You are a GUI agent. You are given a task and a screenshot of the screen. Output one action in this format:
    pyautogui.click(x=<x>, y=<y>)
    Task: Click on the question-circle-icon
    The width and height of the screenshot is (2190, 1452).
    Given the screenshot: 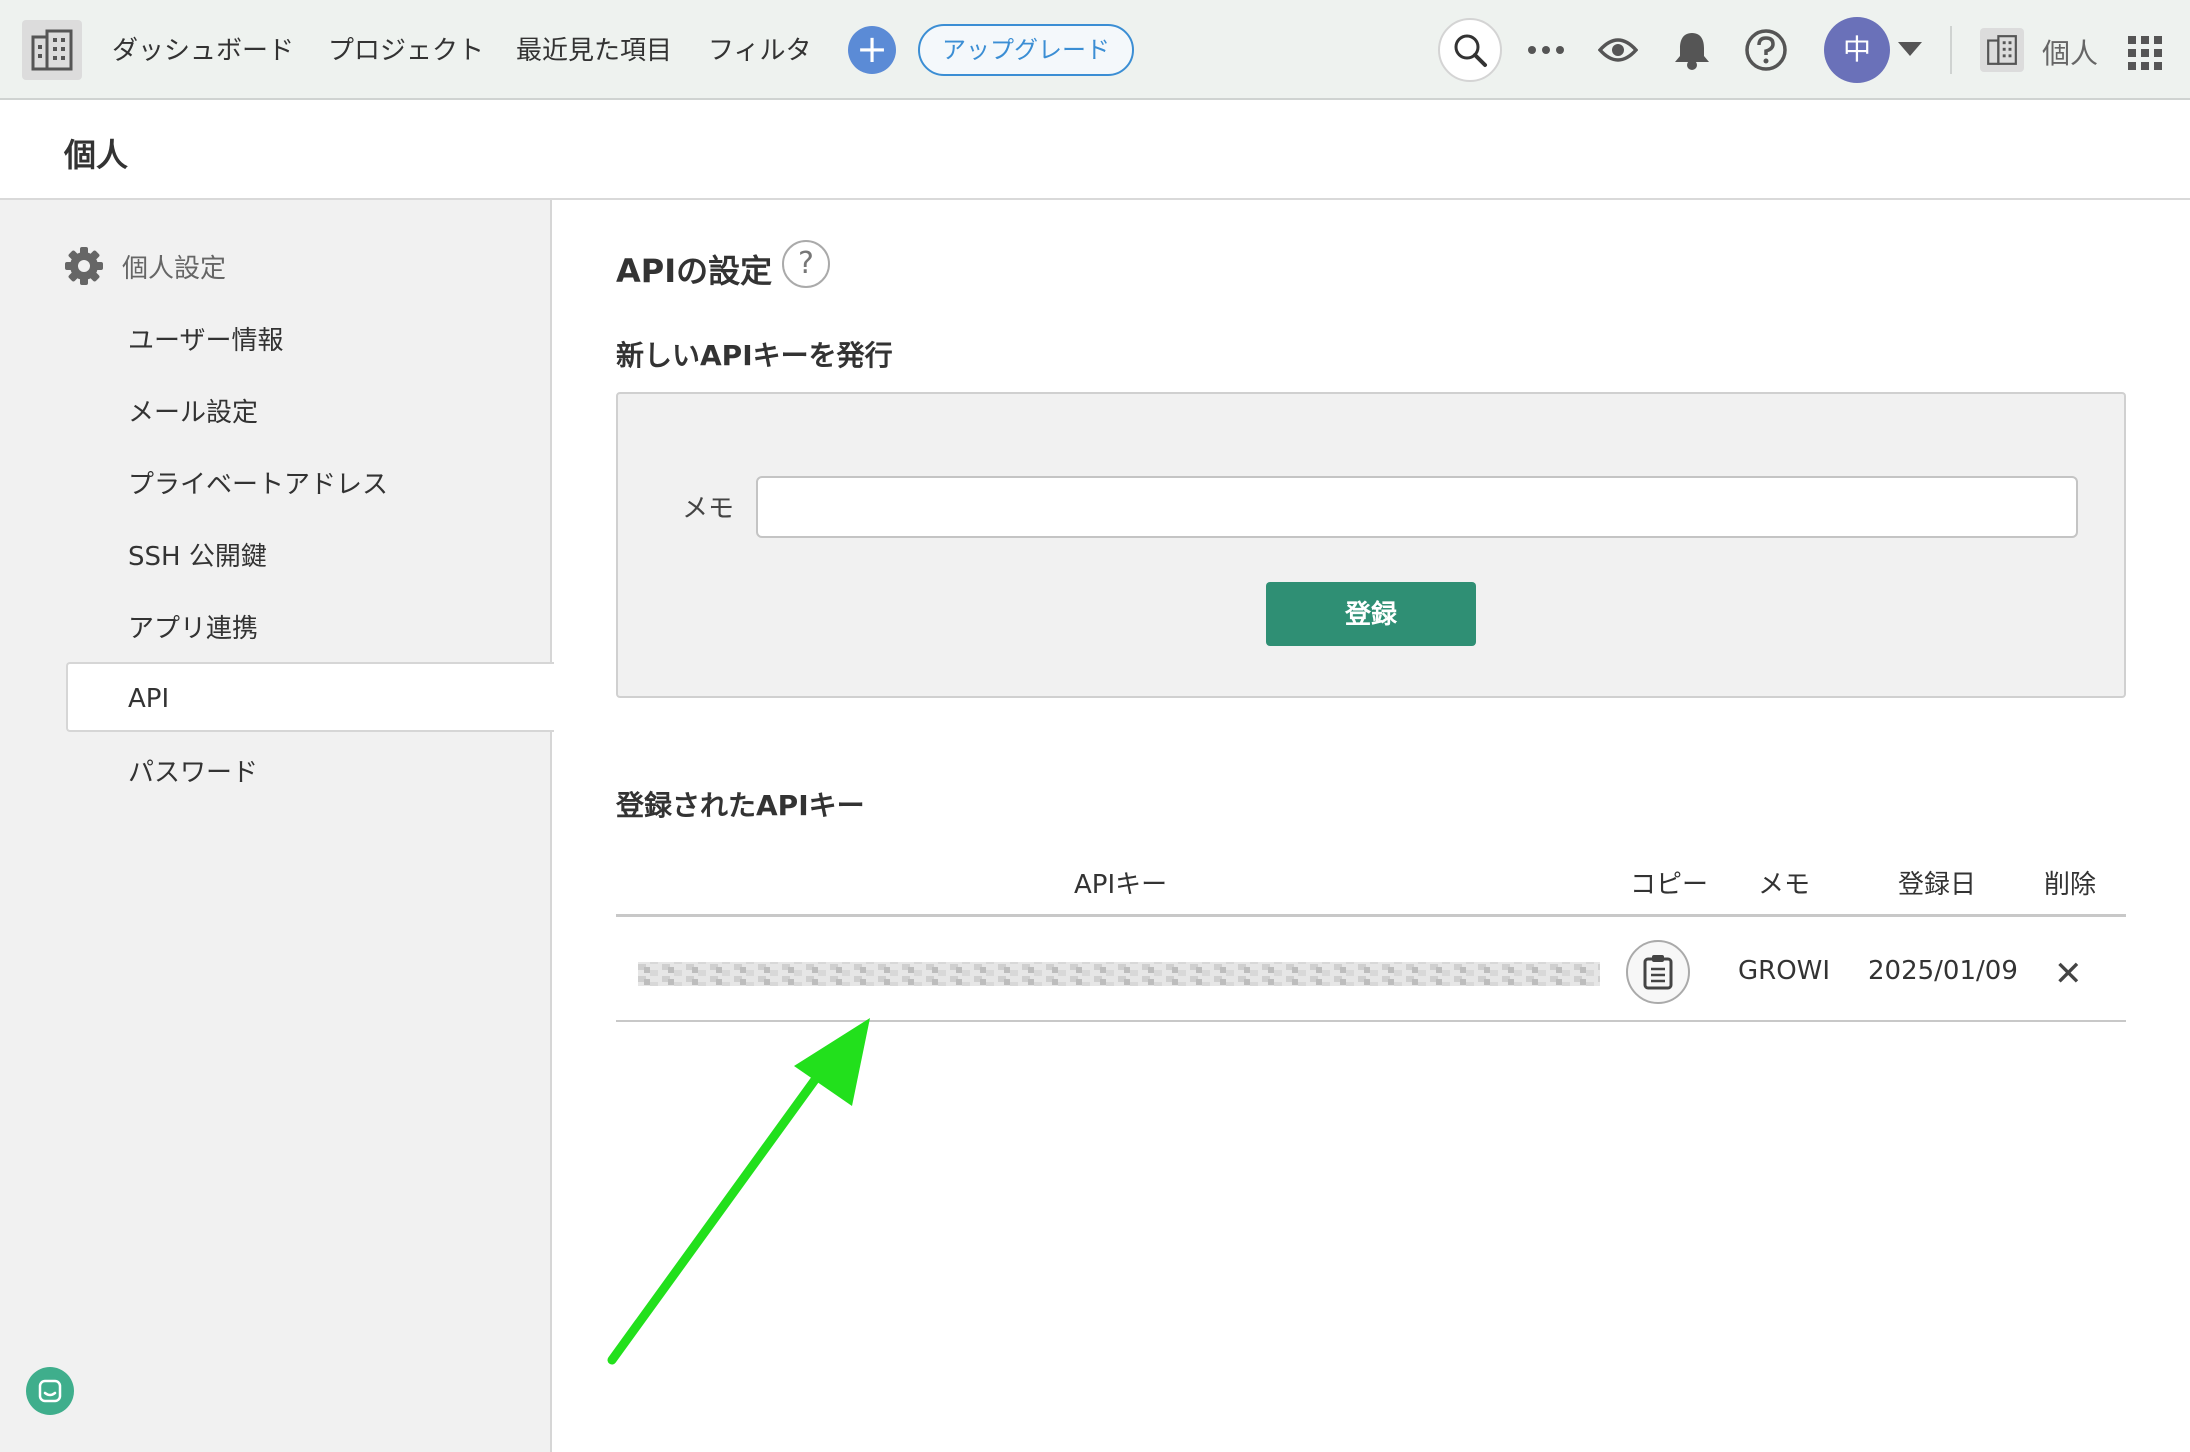 What is the action you would take?
    pyautogui.click(x=1766, y=50)
    